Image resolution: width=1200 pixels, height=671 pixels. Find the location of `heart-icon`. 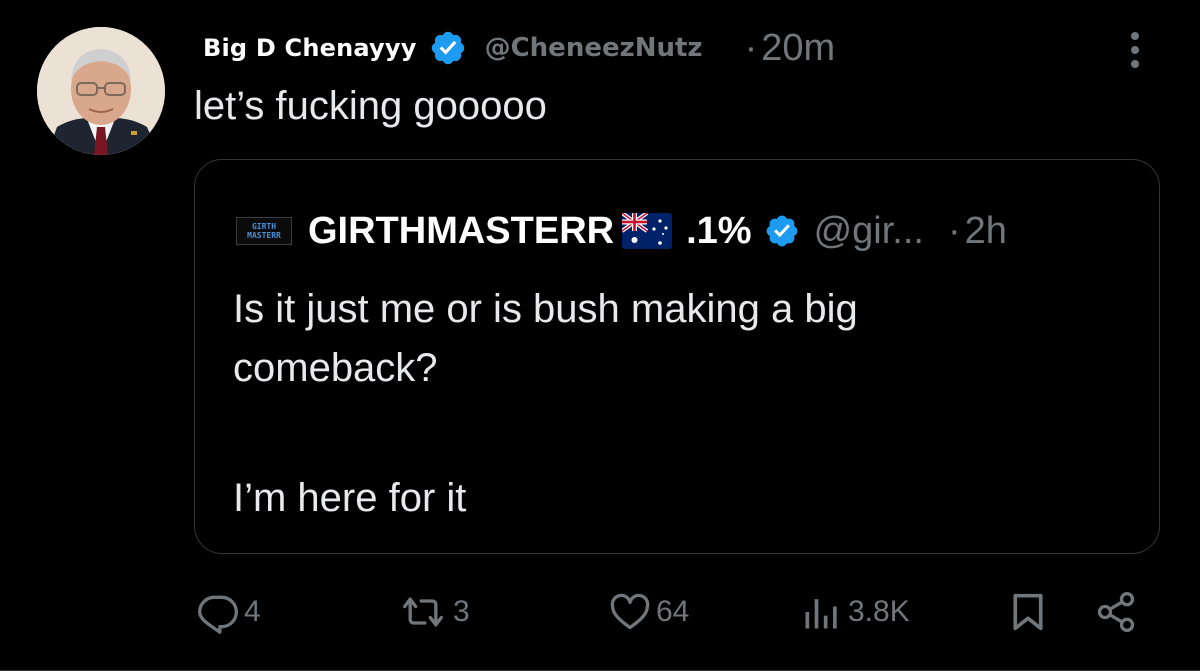

heart-icon is located at coordinates (630, 612).